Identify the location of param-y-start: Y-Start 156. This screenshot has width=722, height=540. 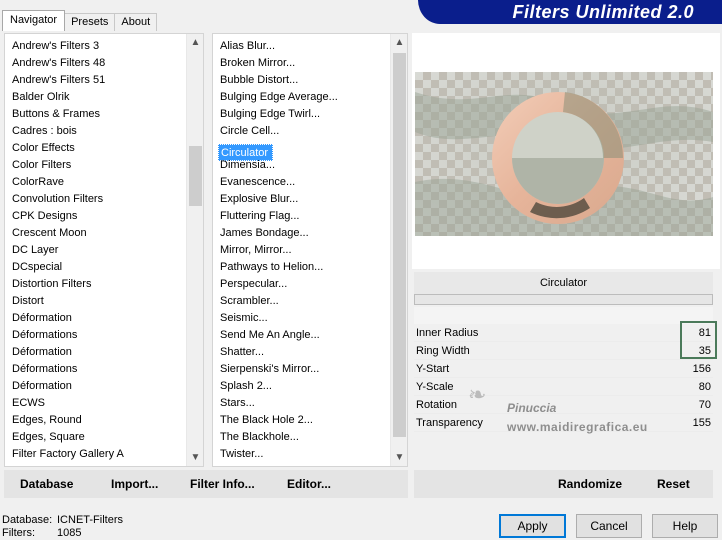
(563, 369).